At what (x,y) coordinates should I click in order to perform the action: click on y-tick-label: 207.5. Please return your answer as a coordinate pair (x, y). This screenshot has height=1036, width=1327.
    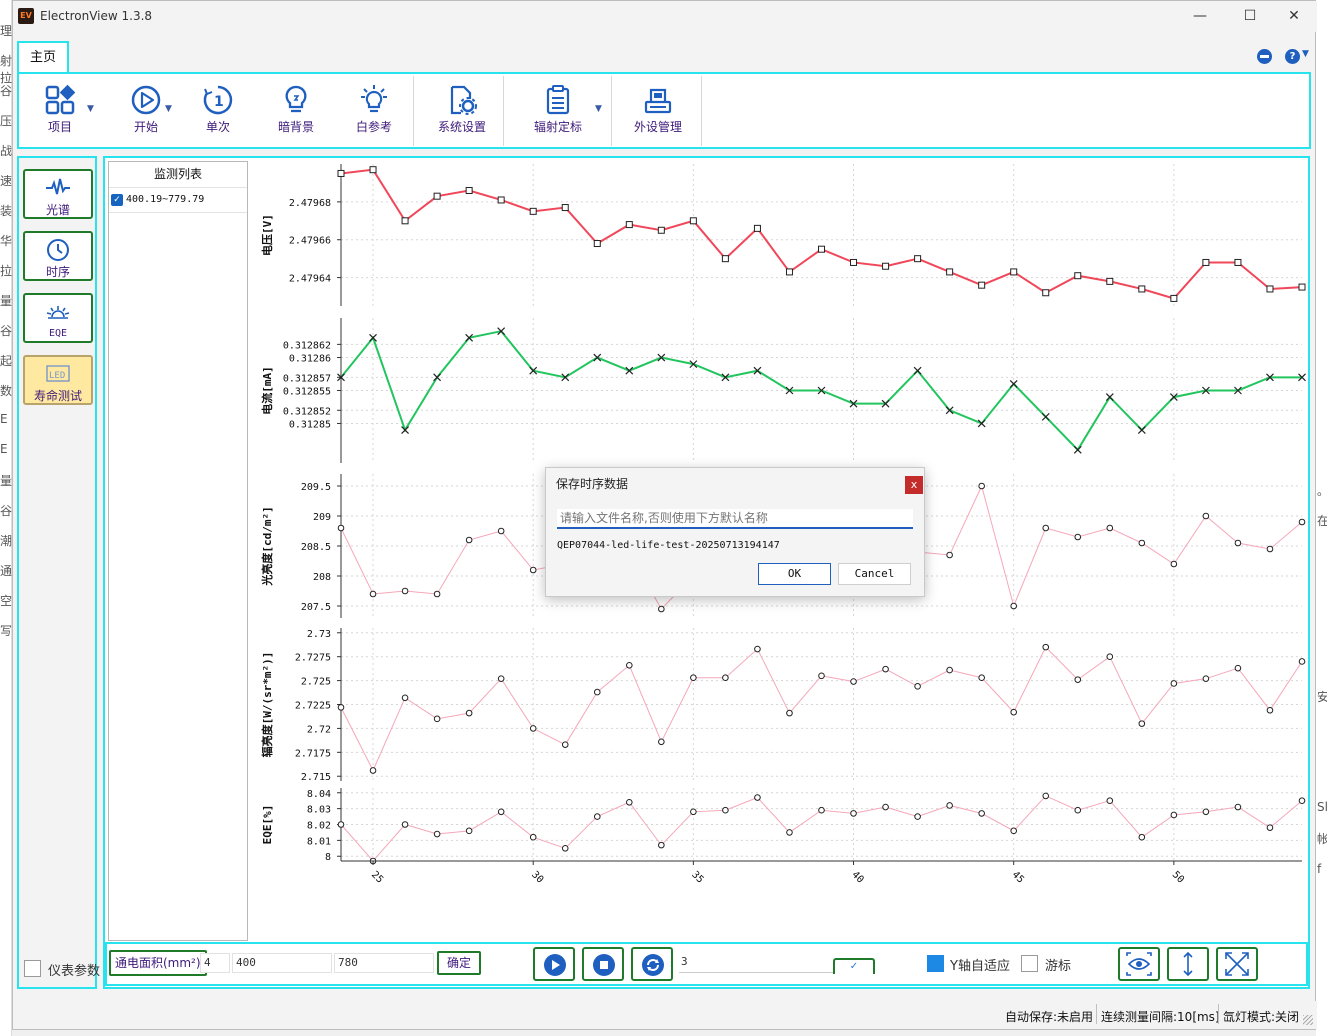
    Looking at the image, I should click on (316, 607).